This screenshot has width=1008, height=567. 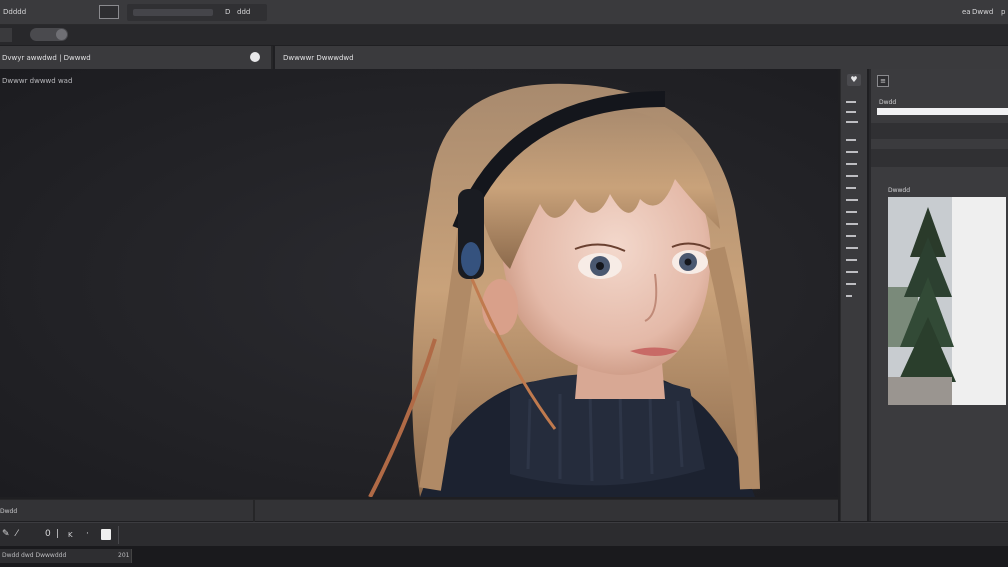 I want to click on tool-bar-glyph: |, so click(x=57, y=534).